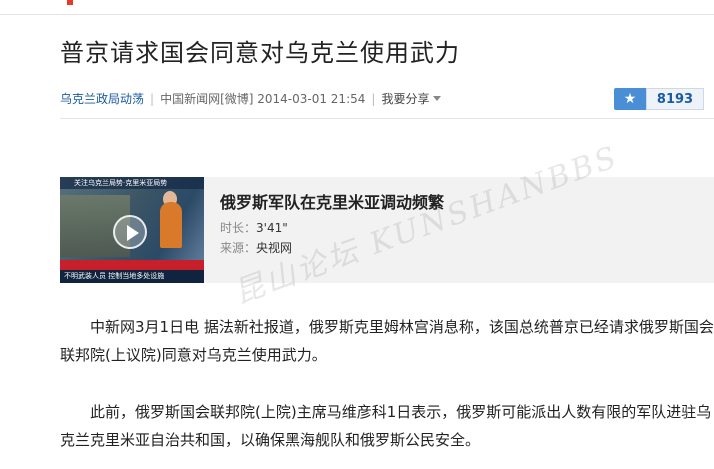 The image size is (714, 469). Describe the element at coordinates (272, 228) in the screenshot. I see `duration-value: 3'41"` at that location.